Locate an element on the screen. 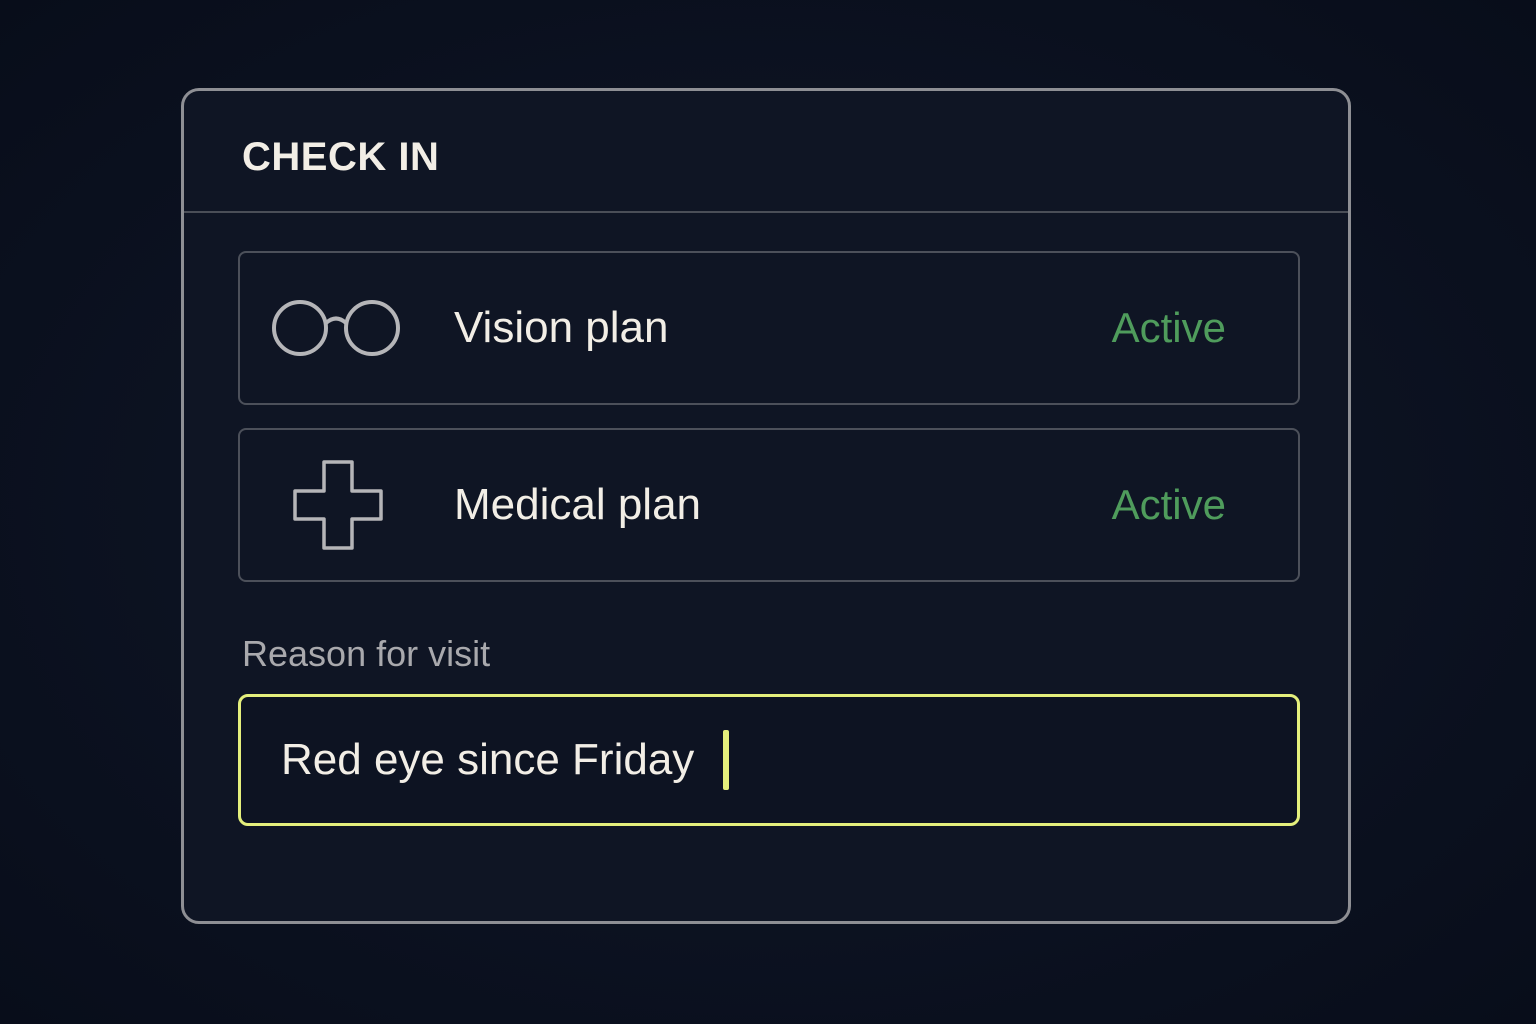 This screenshot has width=1536, height=1024. panel-header: CHECK IN is located at coordinates (766, 152).